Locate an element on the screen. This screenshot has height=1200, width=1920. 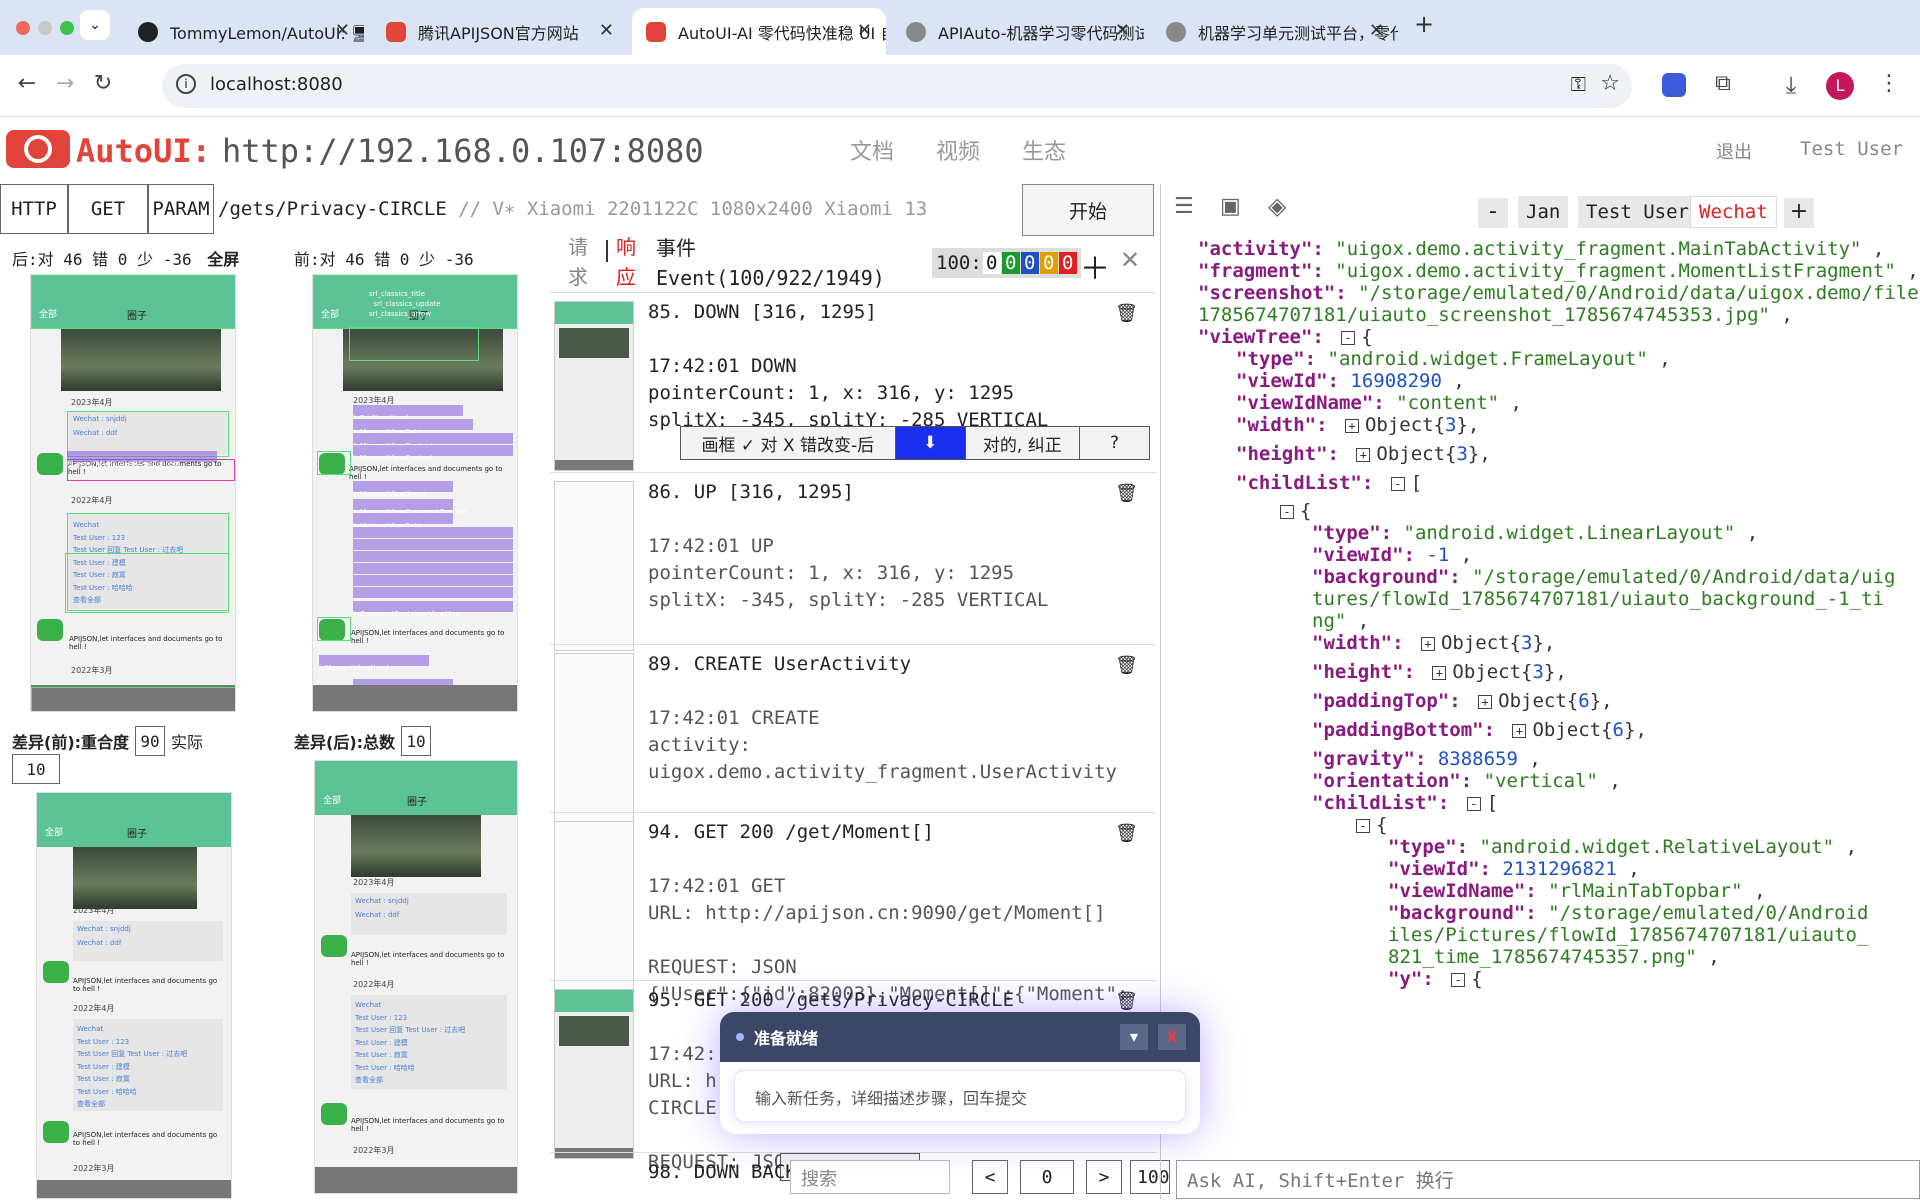
tab-apiauto: APIAuto-机器学习零代码测试、 ✕ is located at coordinates (1018, 31).